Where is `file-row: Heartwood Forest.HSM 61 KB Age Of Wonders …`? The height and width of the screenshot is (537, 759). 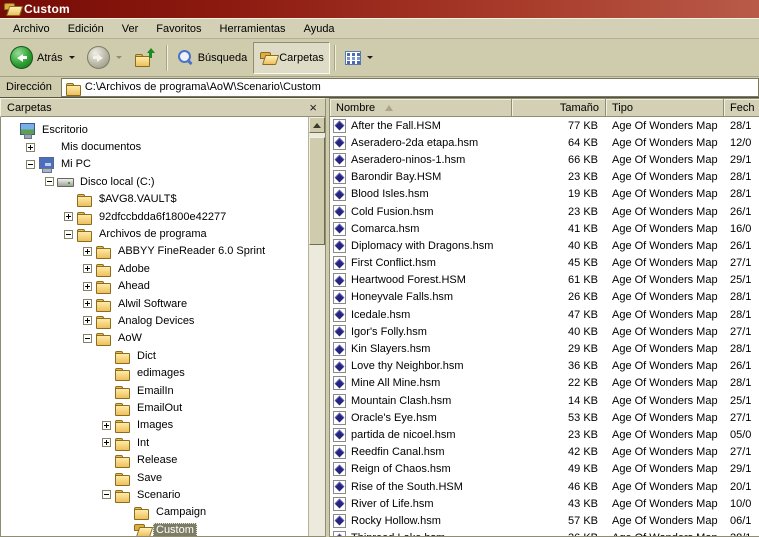
file-row: Heartwood Forest.HSM 61 KB Age Of Wonders … is located at coordinates (544, 280).